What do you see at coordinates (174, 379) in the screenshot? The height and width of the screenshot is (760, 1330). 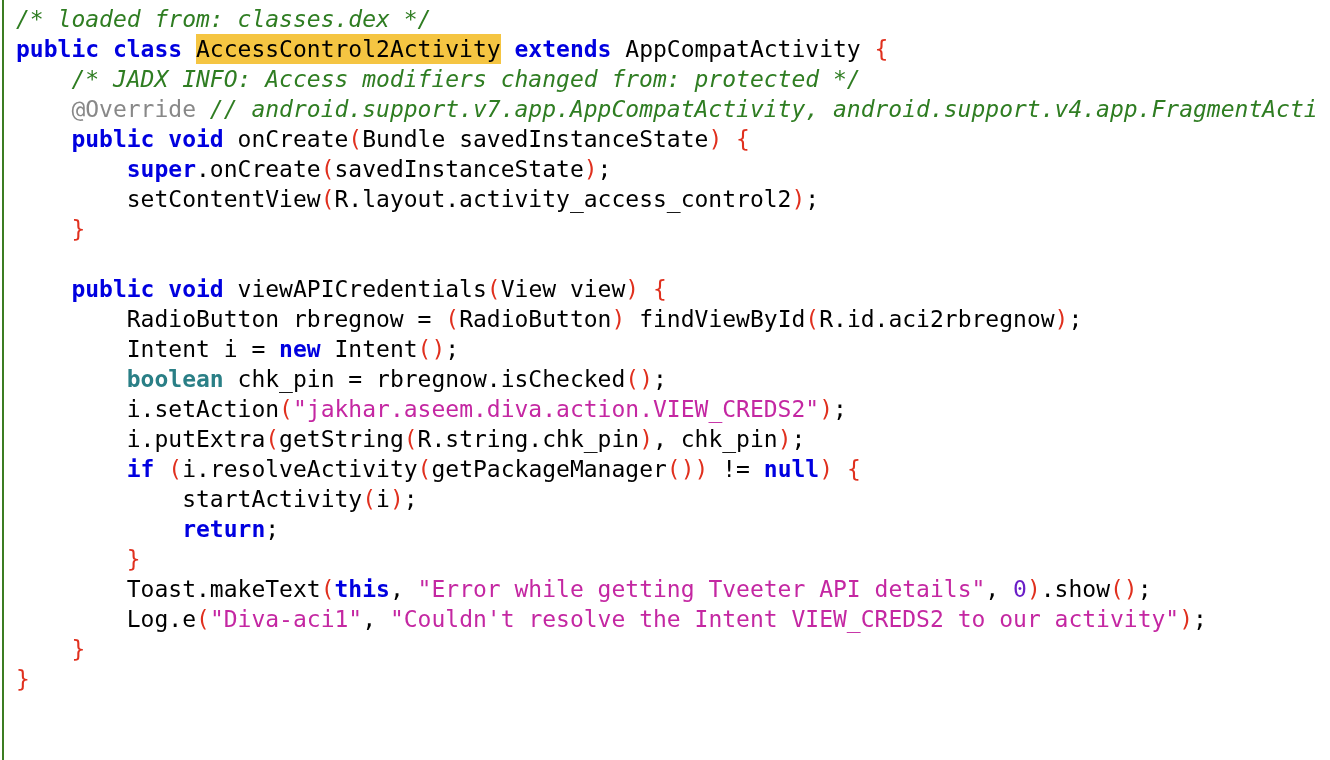 I see `type-keyword: boolean` at bounding box center [174, 379].